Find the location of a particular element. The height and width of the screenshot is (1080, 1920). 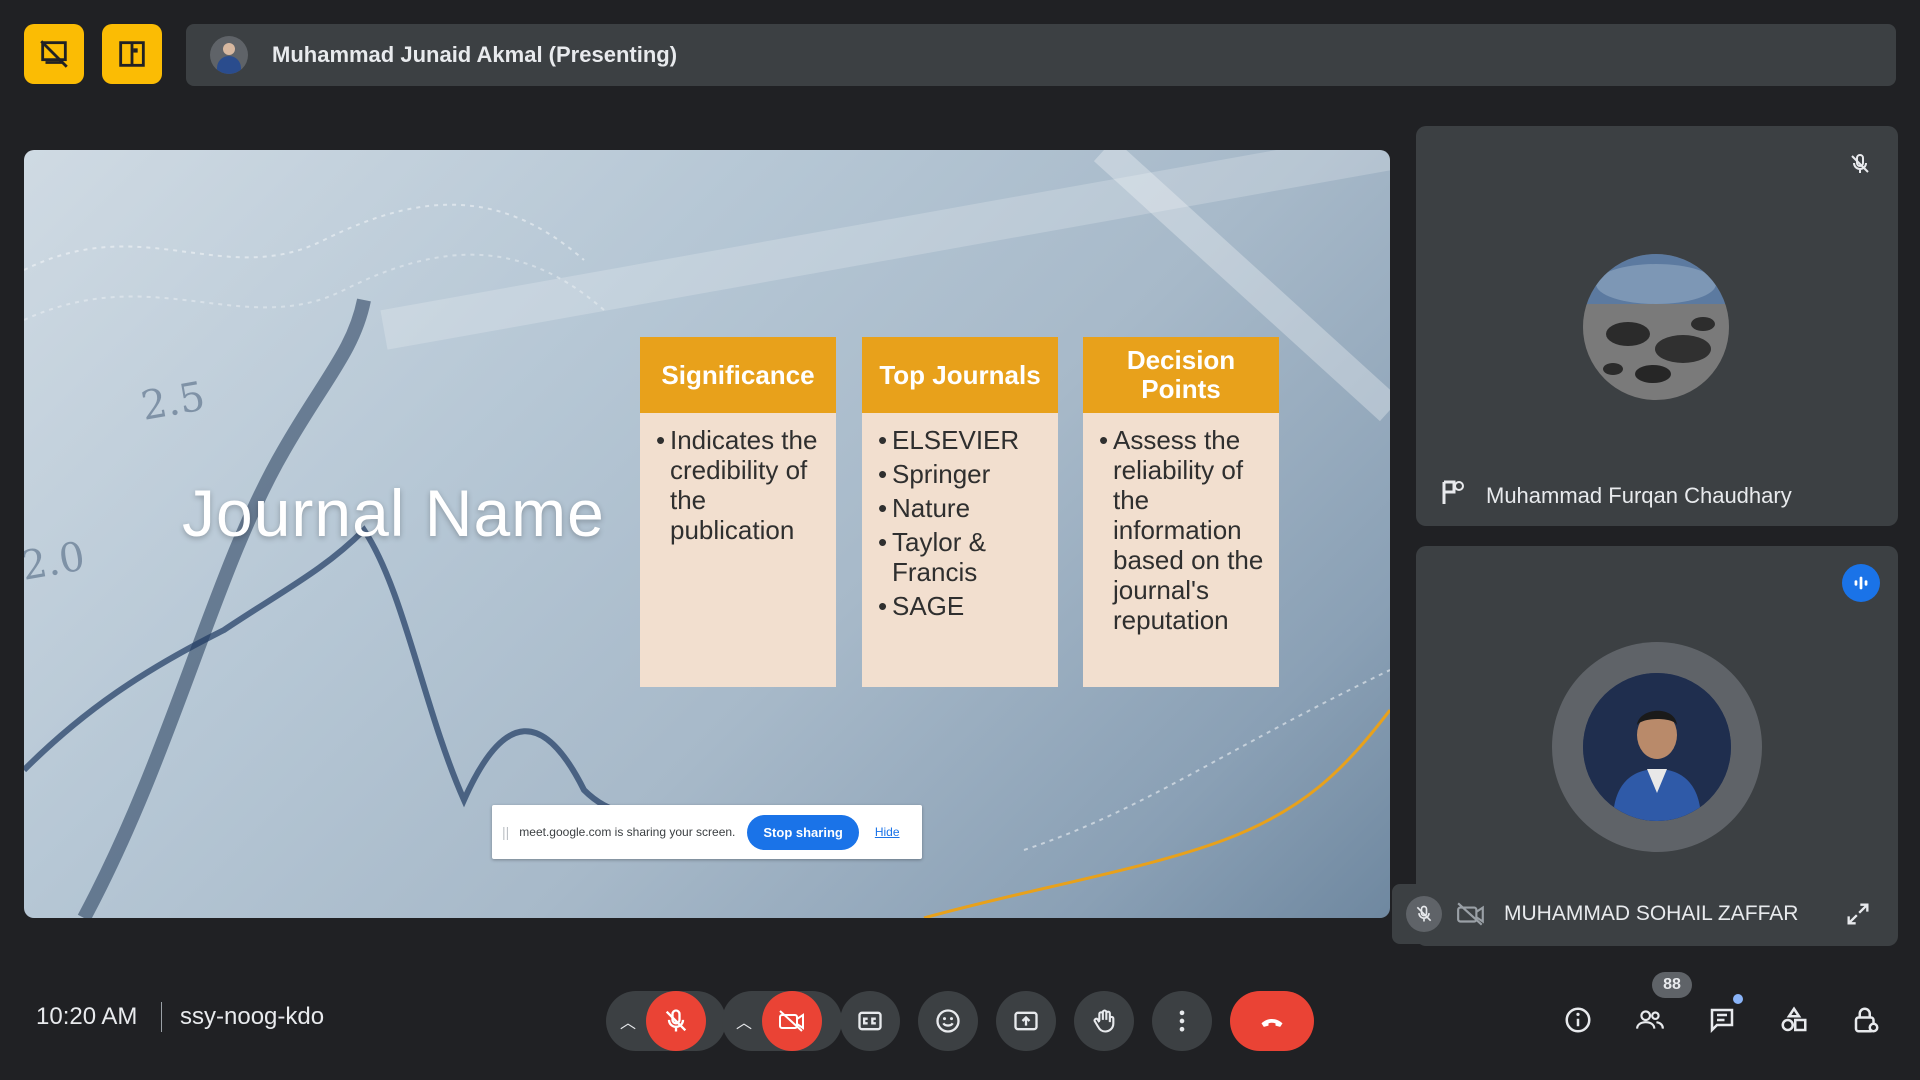

bullet-item: SAGE is located at coordinates (963, 606).